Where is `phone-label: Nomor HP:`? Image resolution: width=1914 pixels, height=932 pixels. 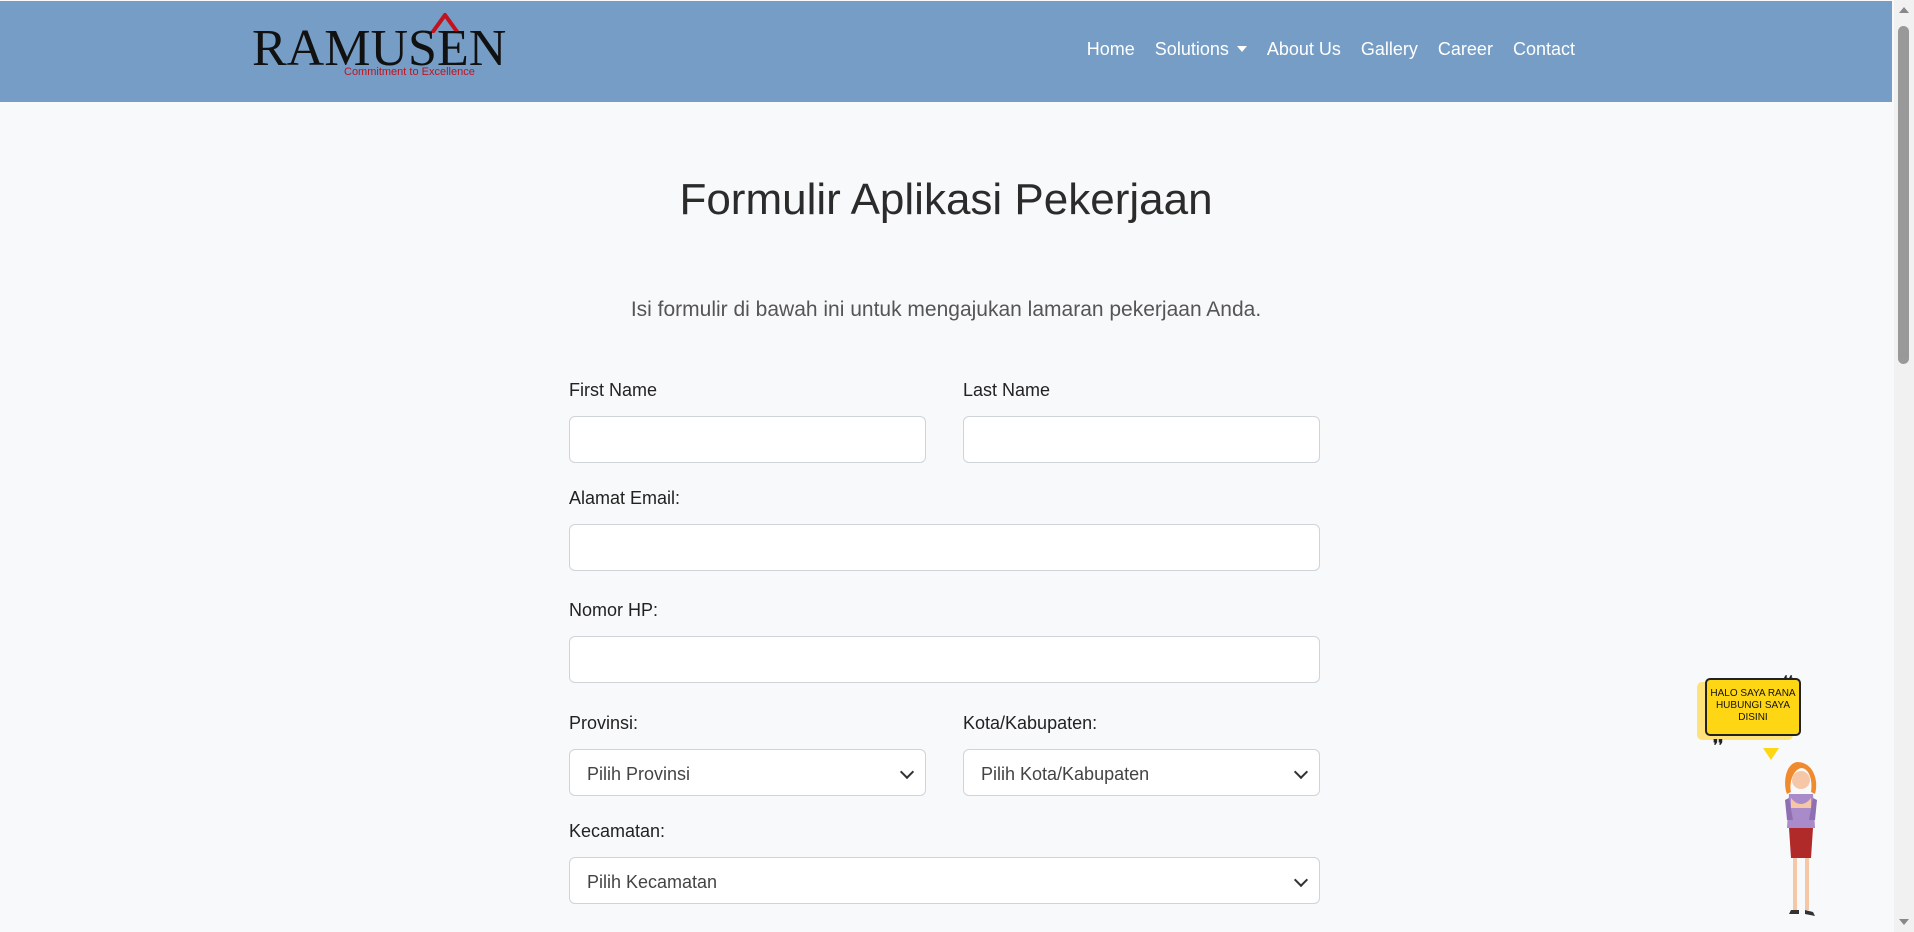 phone-label: Nomor HP: is located at coordinates (614, 610).